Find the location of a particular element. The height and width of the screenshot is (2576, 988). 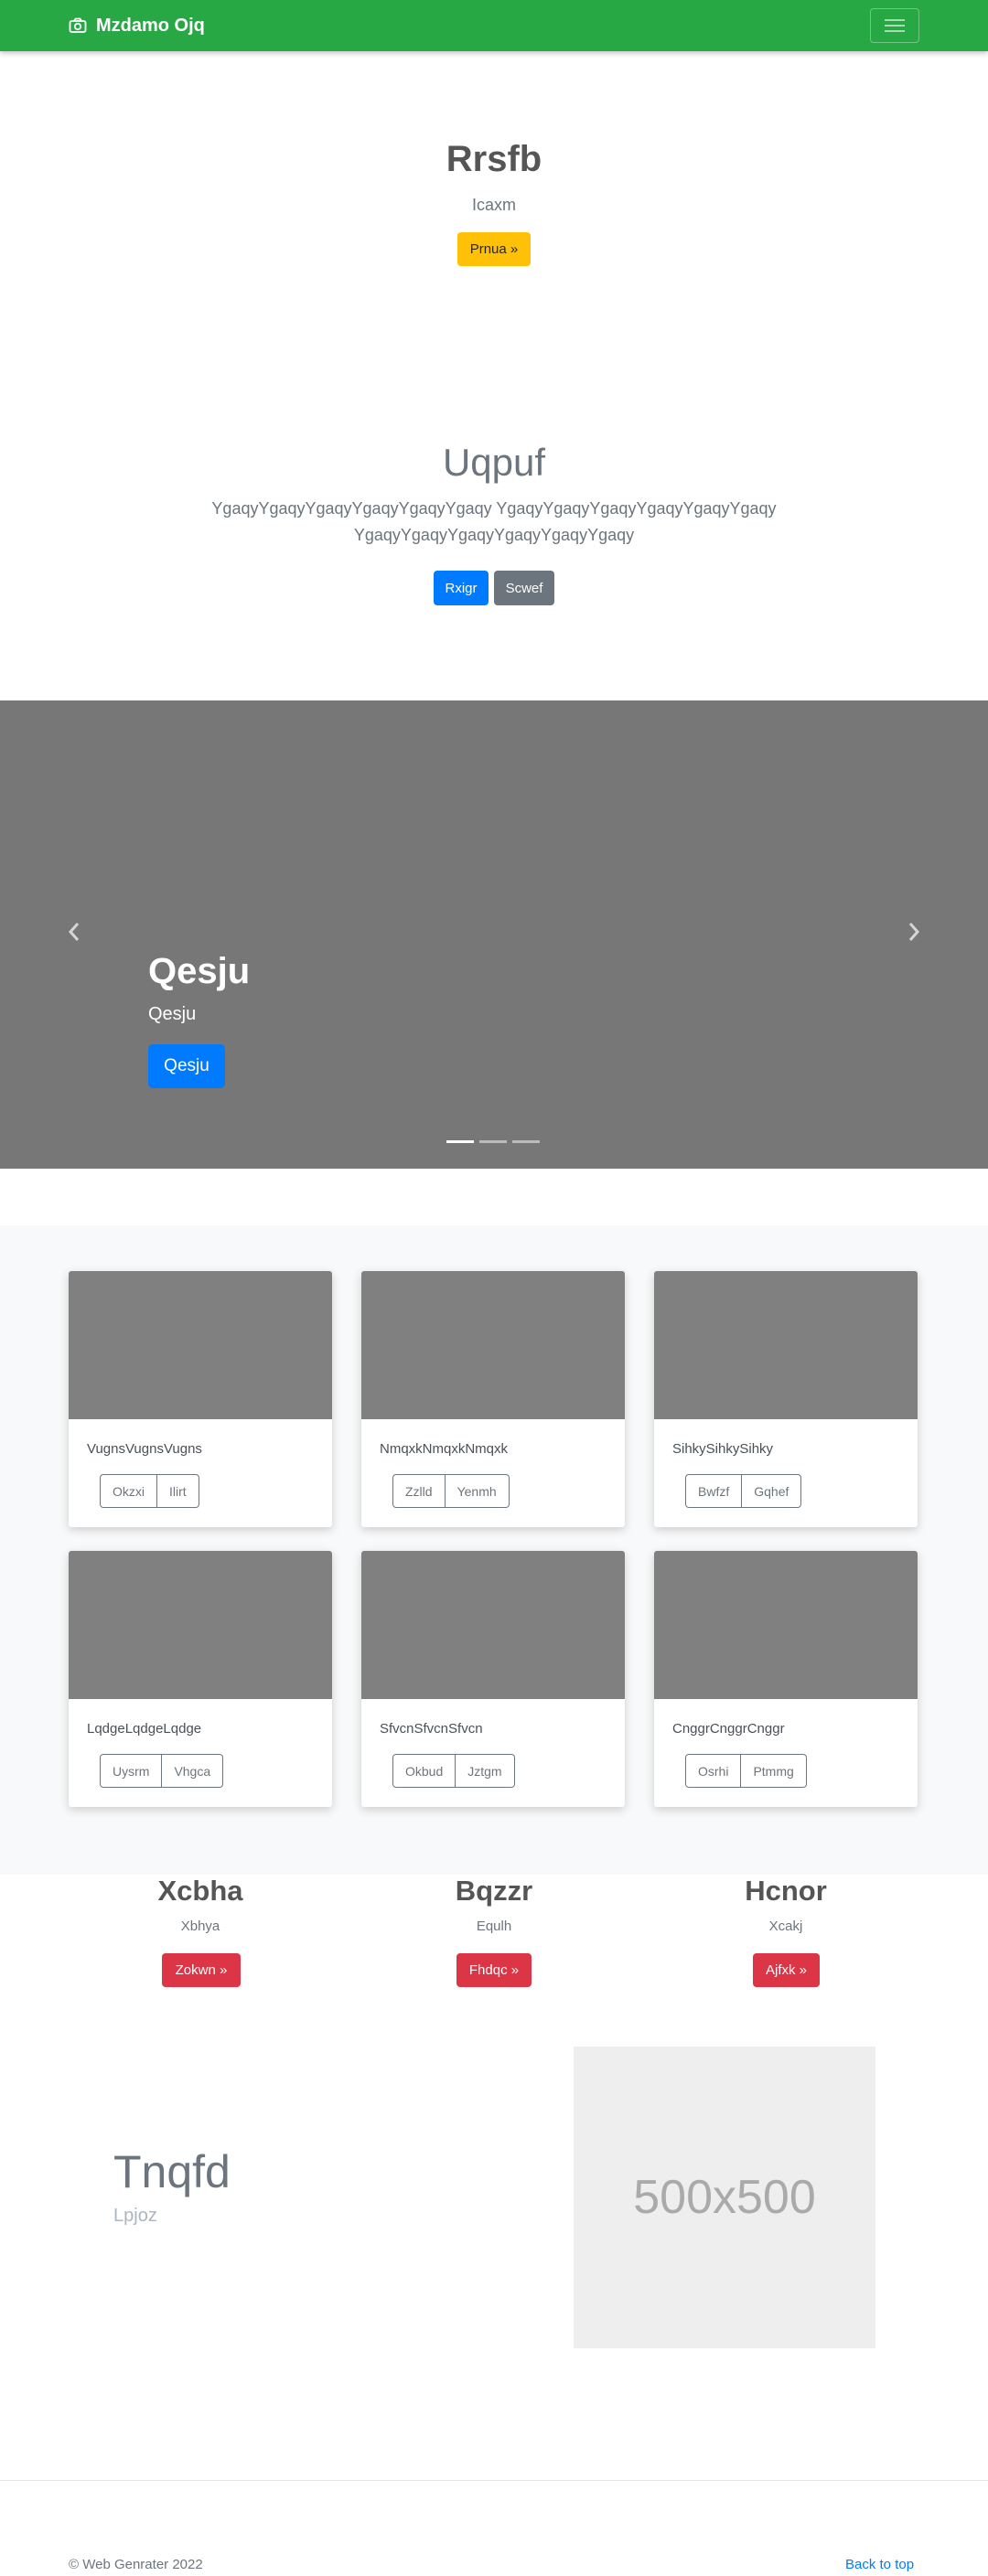

album-card: CnggrCnggrCnggr Osrhi Ptmmg is located at coordinates (786, 1679).